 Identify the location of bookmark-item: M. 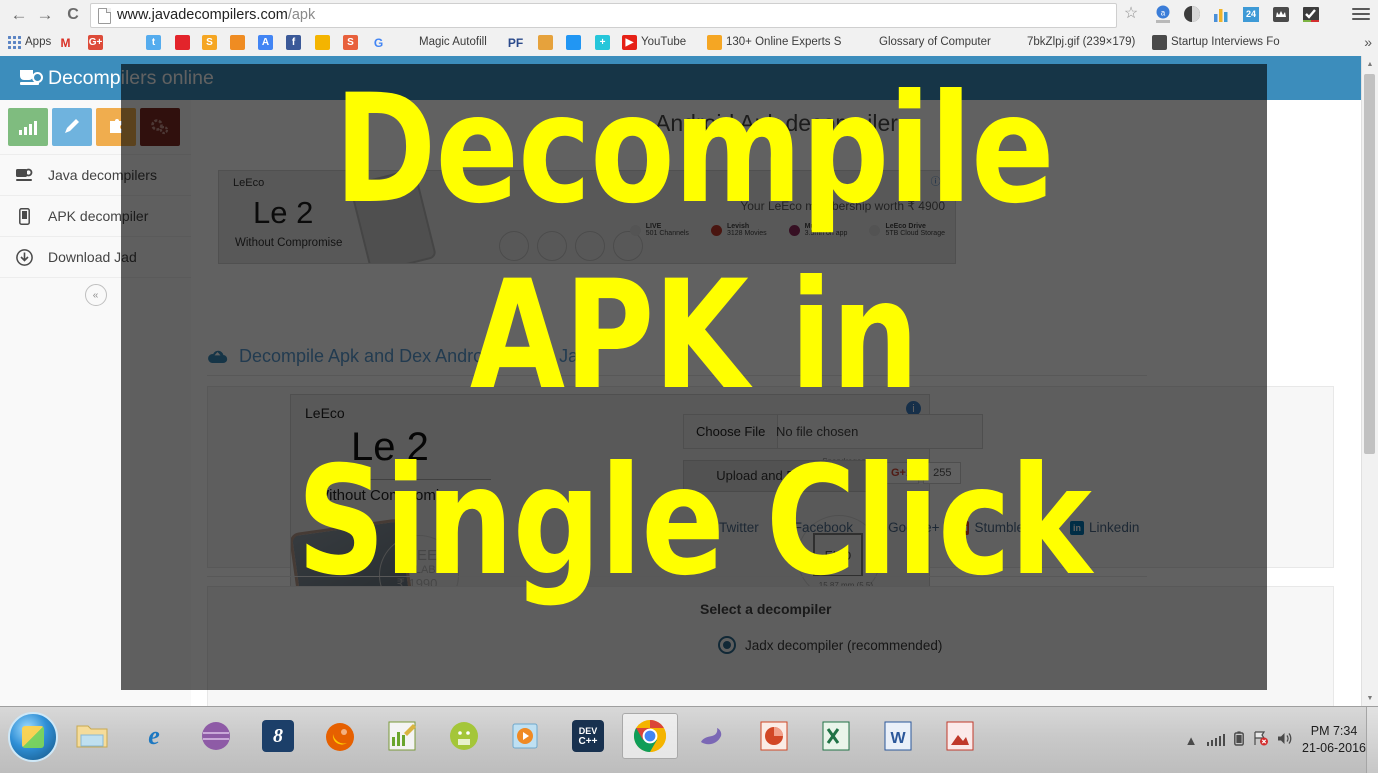
(65, 42).